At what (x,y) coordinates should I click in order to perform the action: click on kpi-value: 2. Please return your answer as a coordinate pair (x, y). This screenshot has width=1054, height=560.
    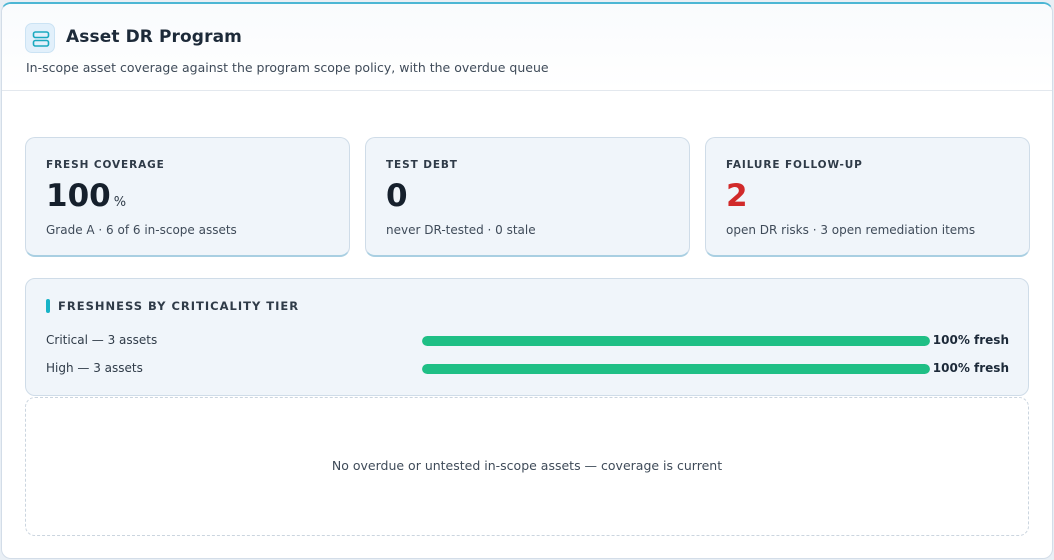
    Looking at the image, I should click on (737, 196).